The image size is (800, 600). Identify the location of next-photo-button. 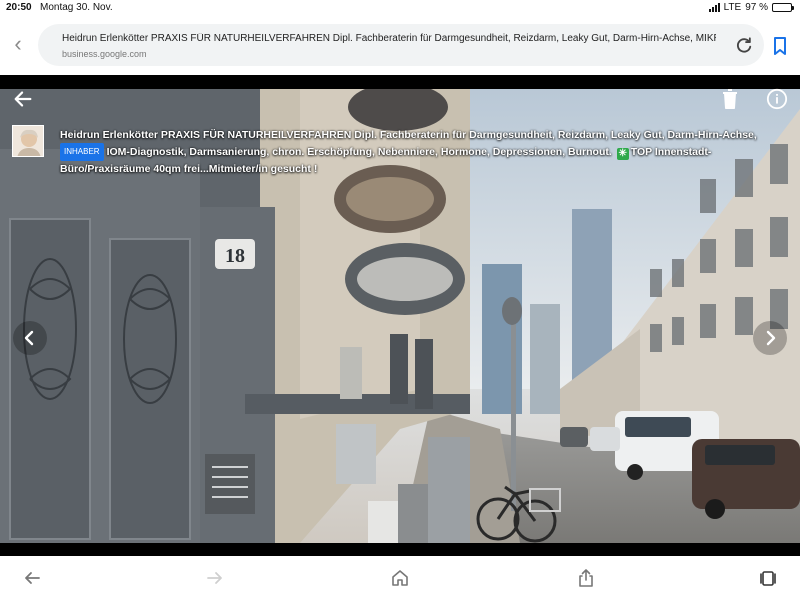
(770, 338).